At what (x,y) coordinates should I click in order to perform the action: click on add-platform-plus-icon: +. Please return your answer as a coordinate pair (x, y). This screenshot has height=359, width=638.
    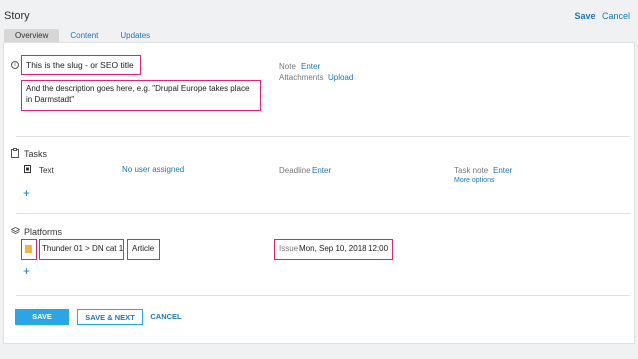
    Looking at the image, I should click on (26, 271).